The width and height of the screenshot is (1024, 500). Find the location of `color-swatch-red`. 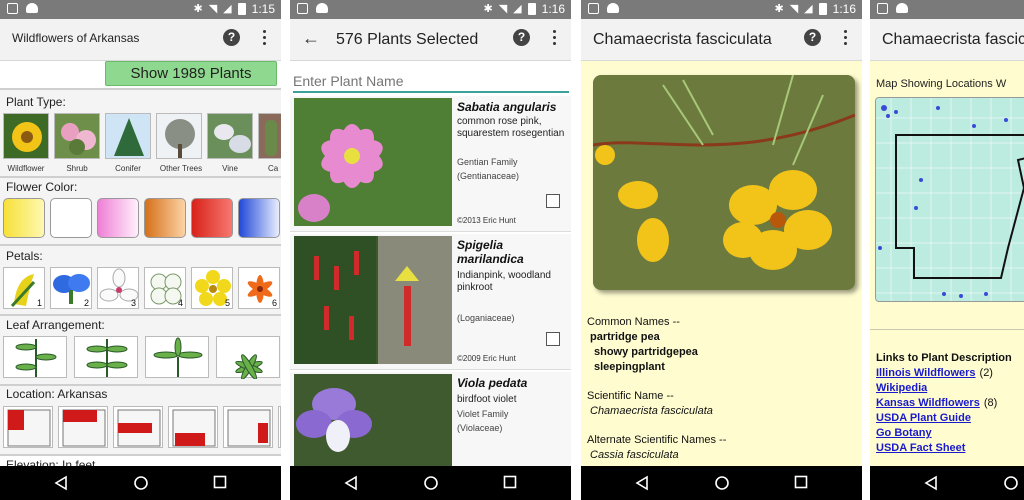

color-swatch-red is located at coordinates (212, 218).